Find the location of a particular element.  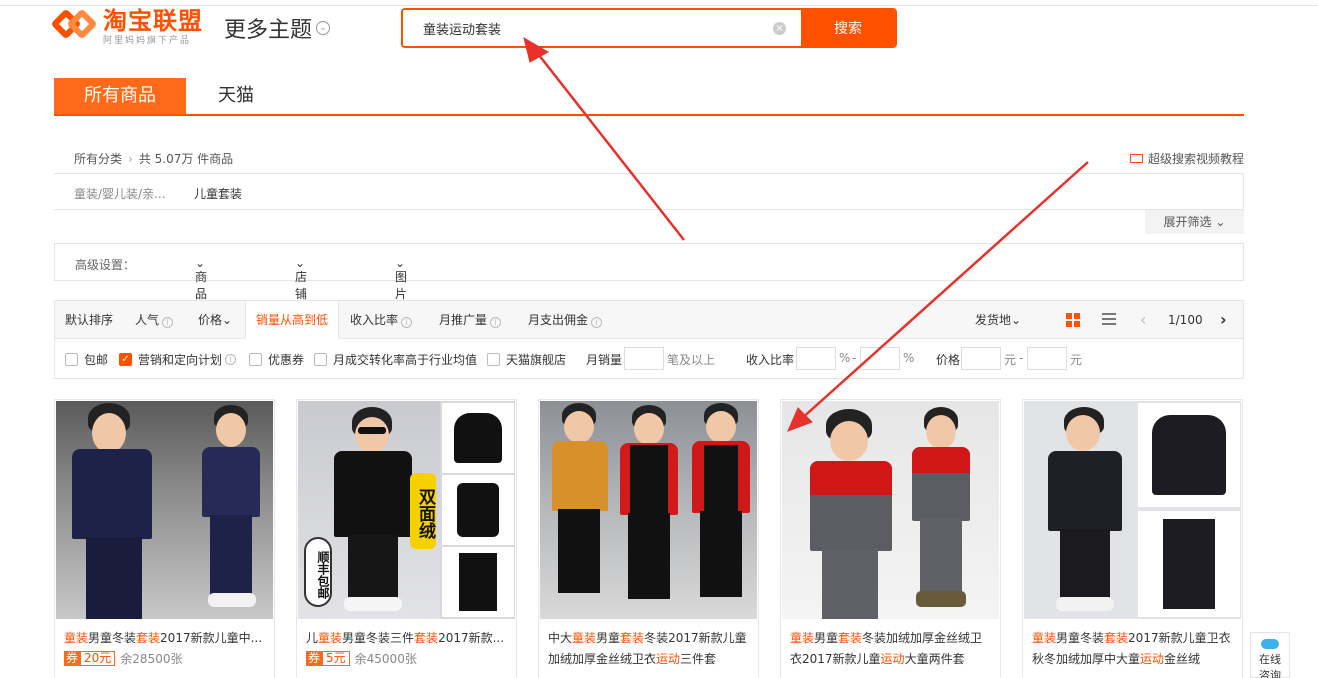

sort-income-ratio: 收入比率 i is located at coordinates (381, 320).